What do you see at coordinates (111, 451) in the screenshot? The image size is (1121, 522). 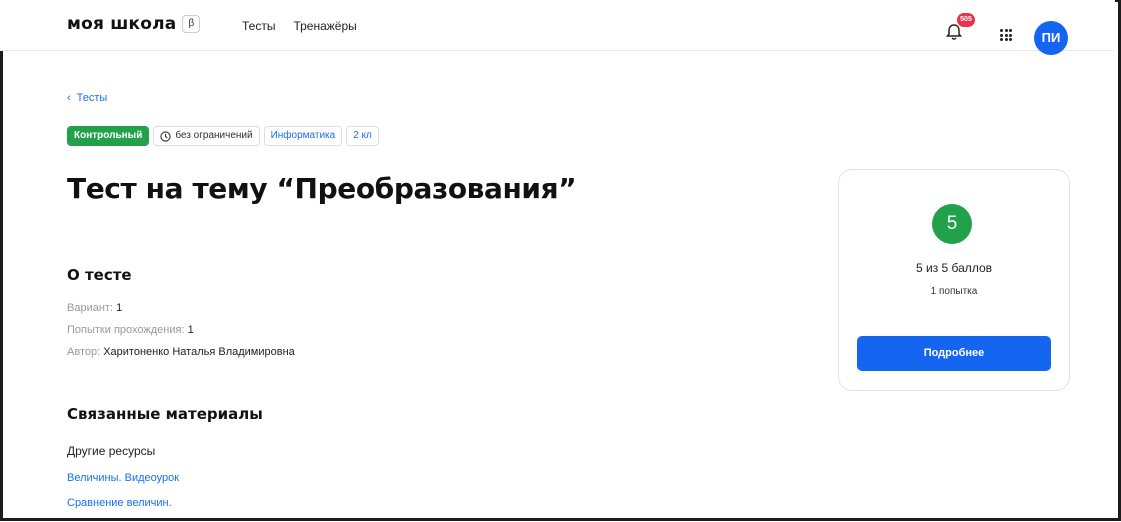 I see `other-resources-label: Другие ресурсы` at bounding box center [111, 451].